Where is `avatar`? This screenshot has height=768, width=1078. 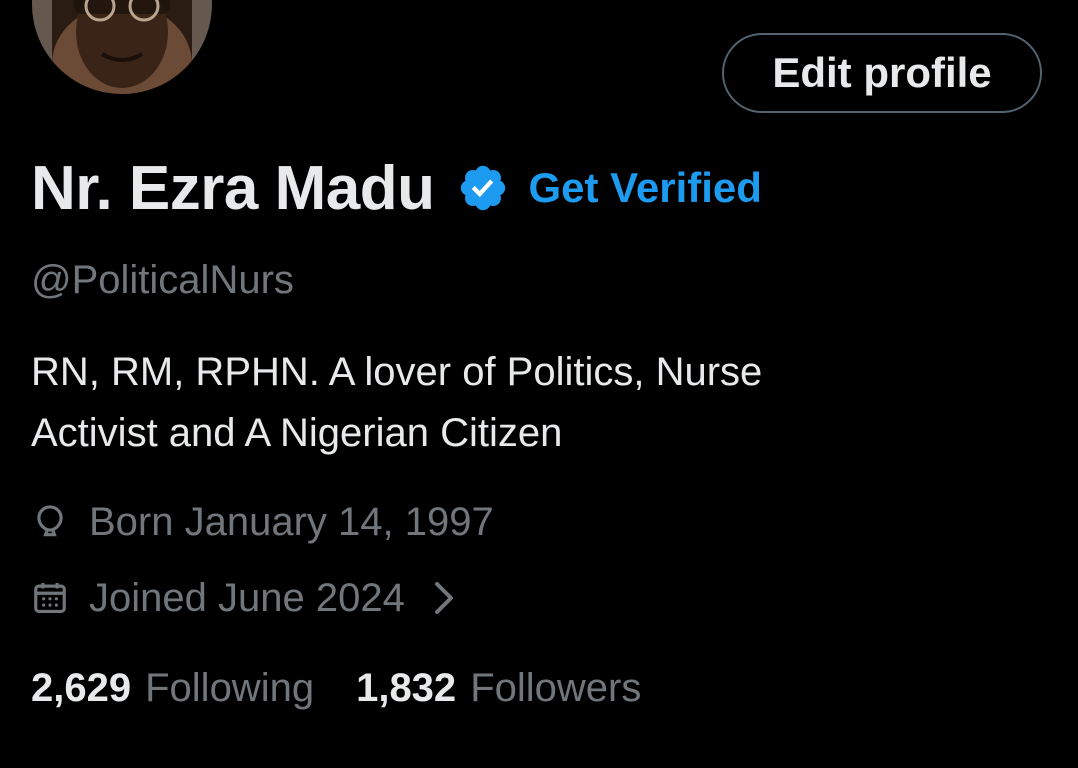 avatar is located at coordinates (122, 47).